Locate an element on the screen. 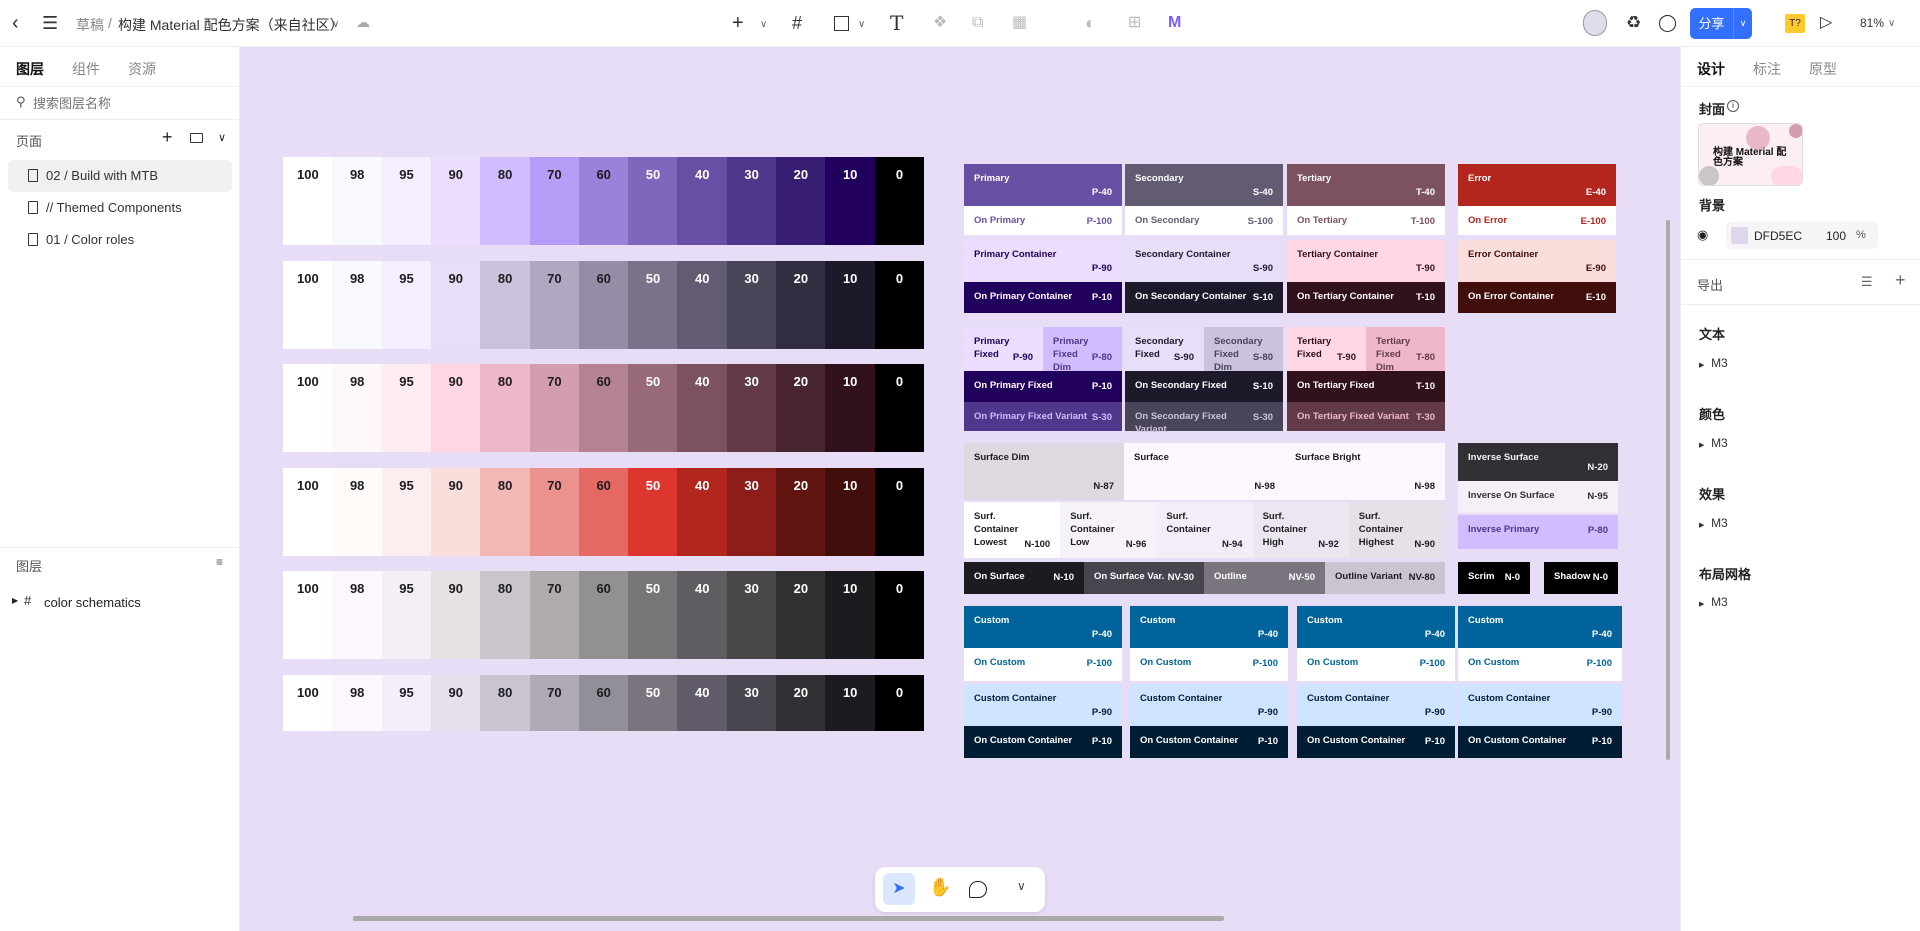 This screenshot has height=931, width=1920. tab-assets: 资源 is located at coordinates (142, 69).